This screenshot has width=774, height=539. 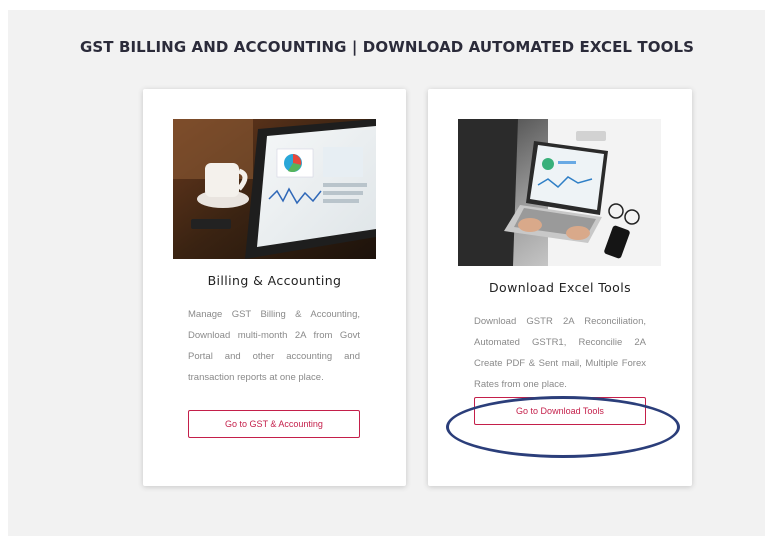 I want to click on card-title: Download Excel Tools, so click(x=560, y=287).